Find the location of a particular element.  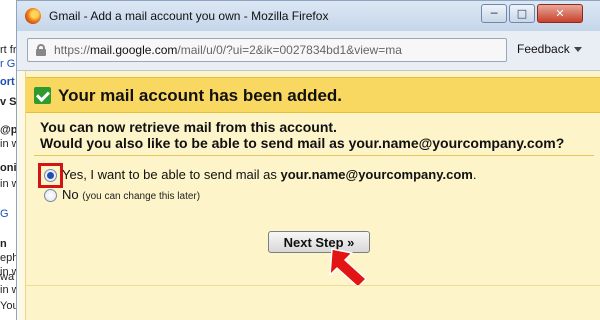

bg-line: v S is located at coordinates (8, 102).